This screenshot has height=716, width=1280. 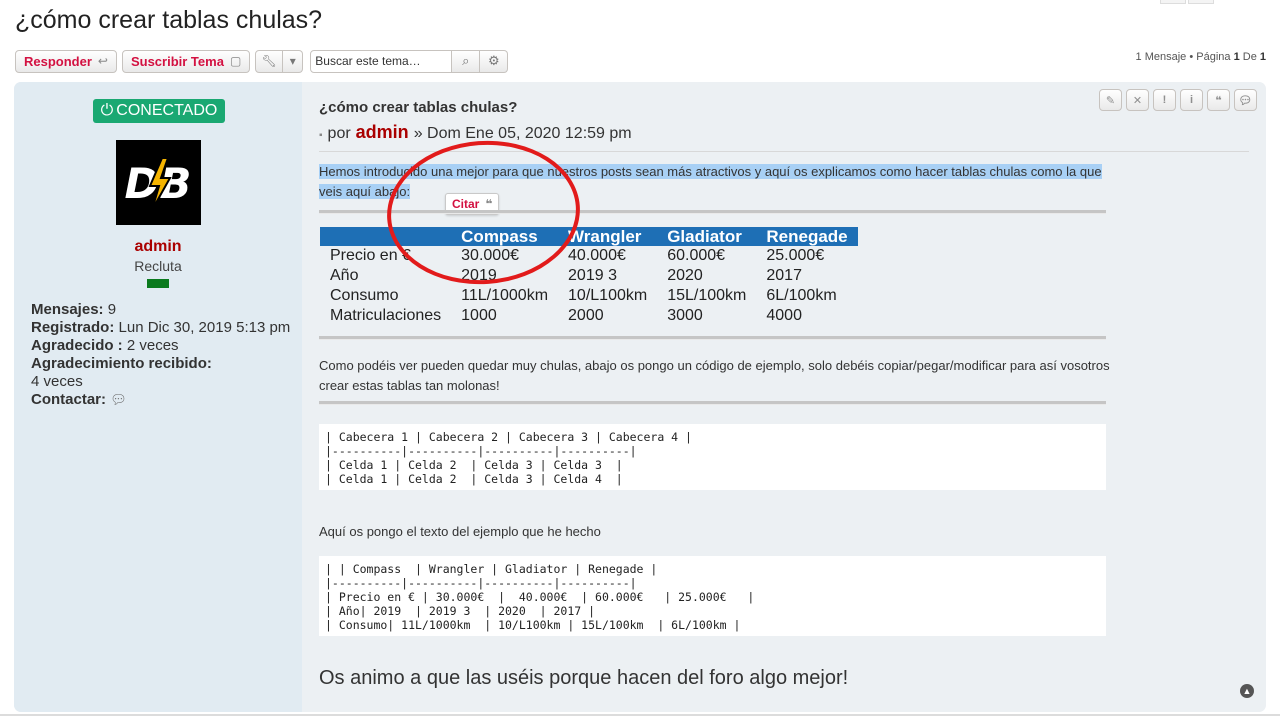 I want to click on comment-icon: 💬︎, so click(x=1245, y=100).